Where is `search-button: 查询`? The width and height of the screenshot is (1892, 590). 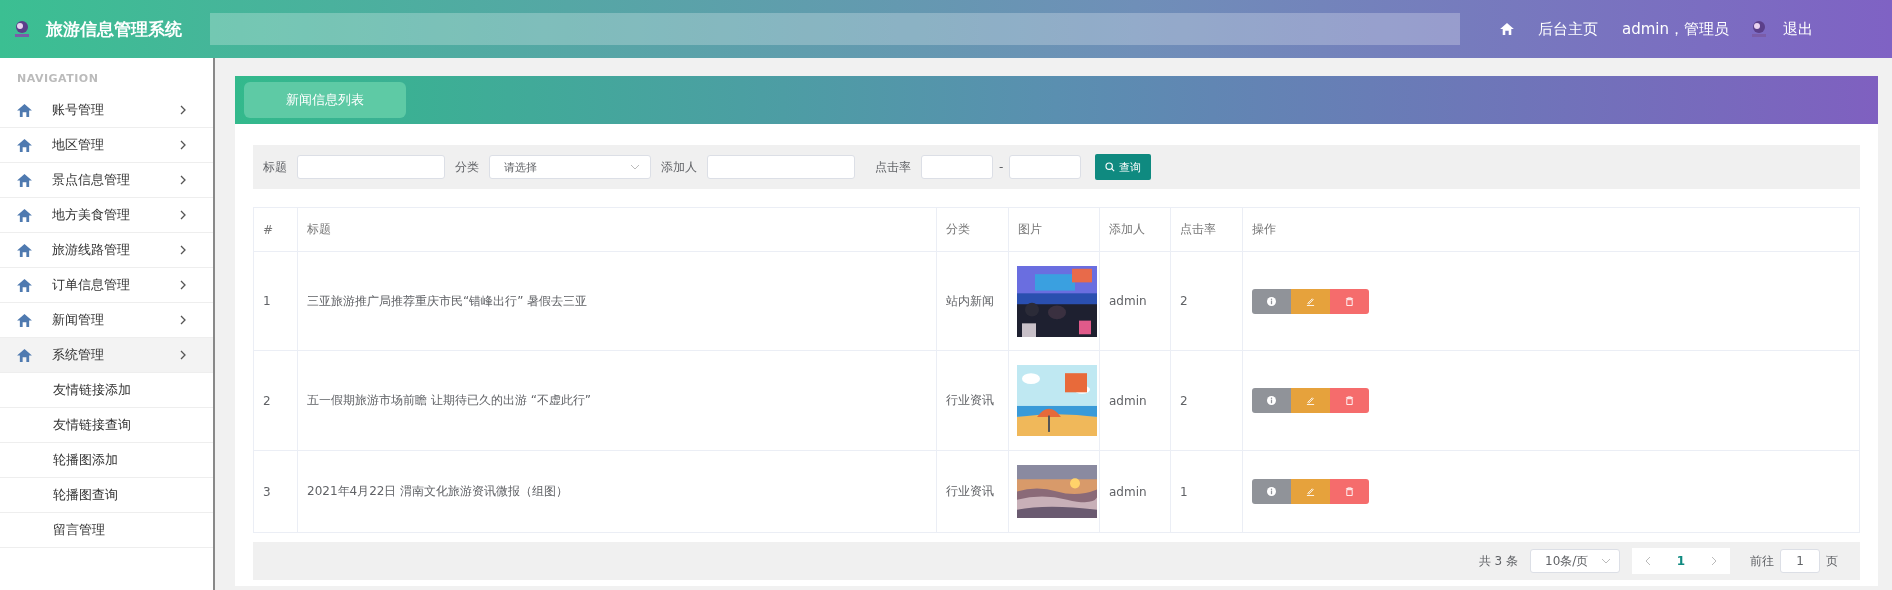 search-button: 查询 is located at coordinates (1123, 167).